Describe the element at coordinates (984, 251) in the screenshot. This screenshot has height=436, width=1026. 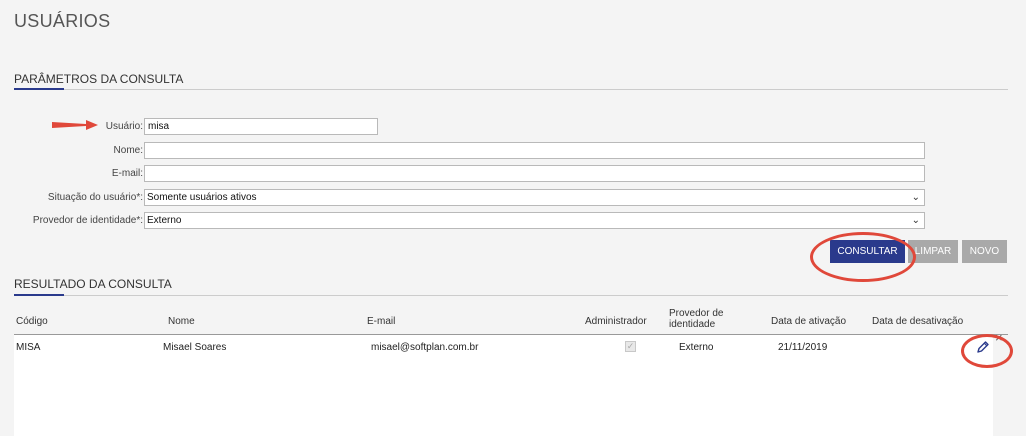
I see `novo-button: NOVO` at that location.